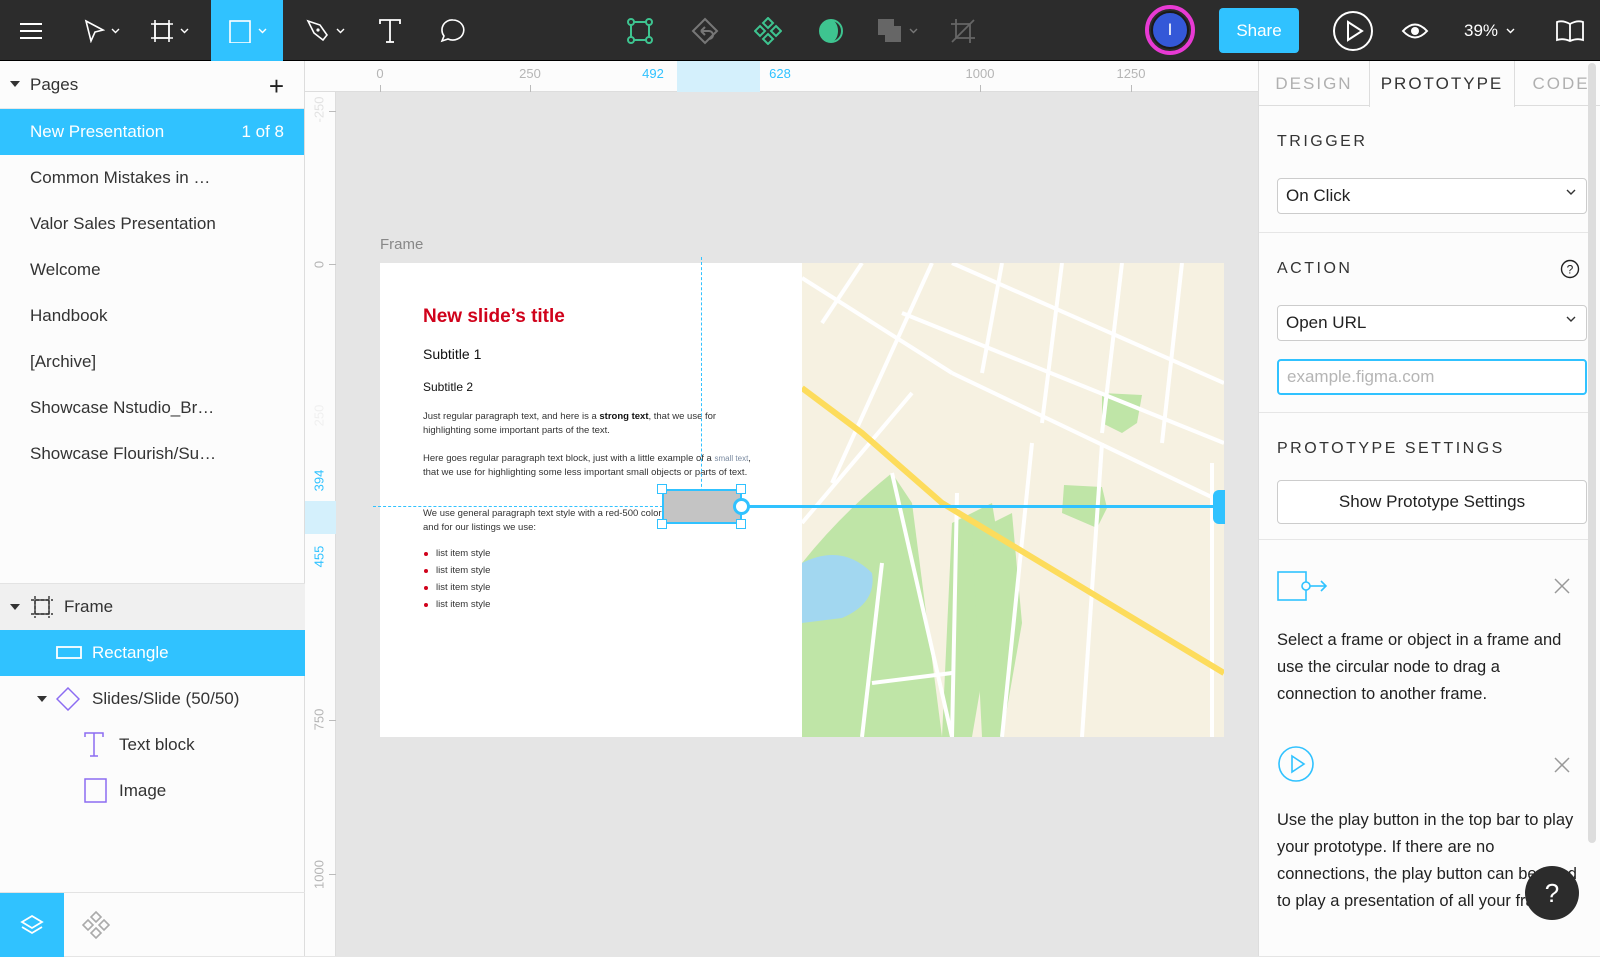  I want to click on page-item: Welcome, so click(152, 270).